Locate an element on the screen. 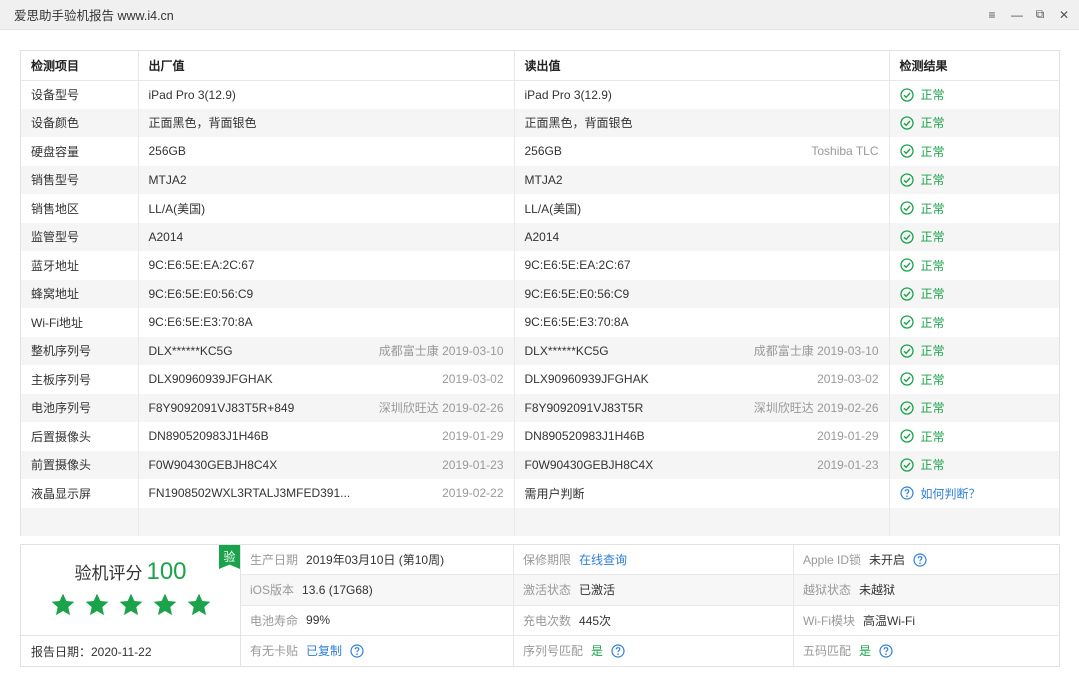  summary-cell: 有无卡贴 已复制 is located at coordinates (377, 650).